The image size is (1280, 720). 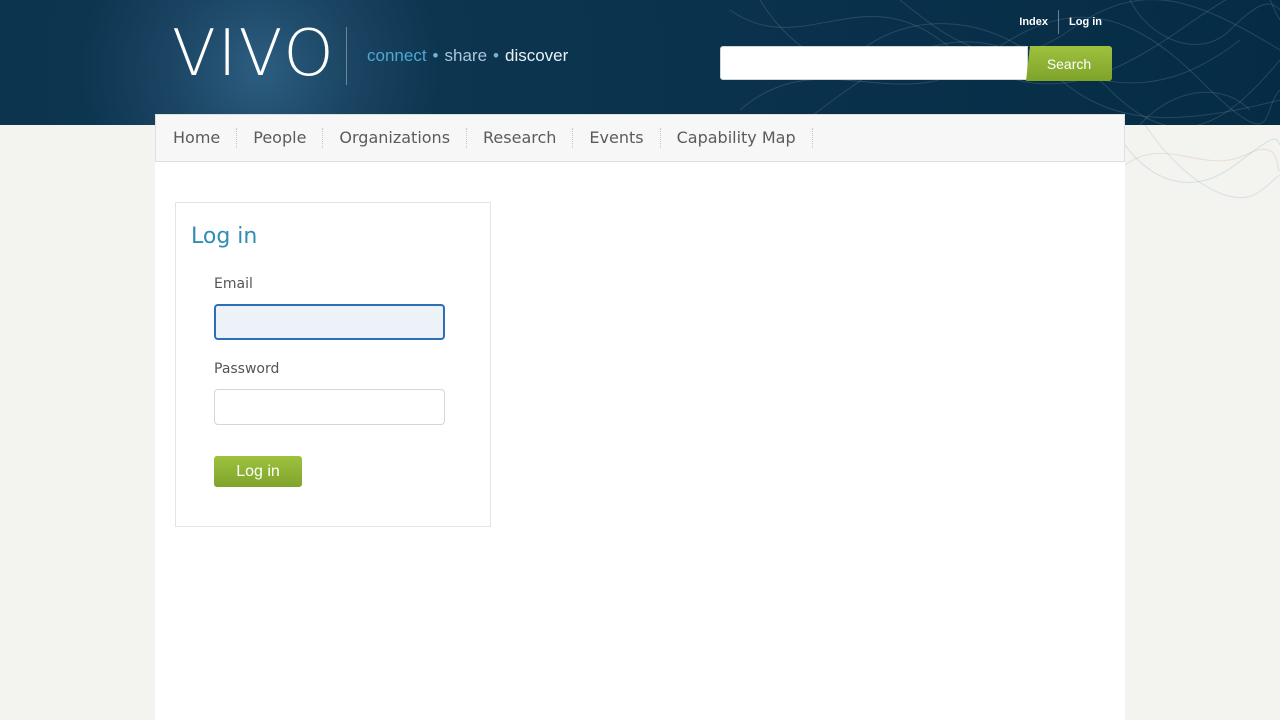 What do you see at coordinates (224, 236) in the screenshot?
I see `login-title: Log in` at bounding box center [224, 236].